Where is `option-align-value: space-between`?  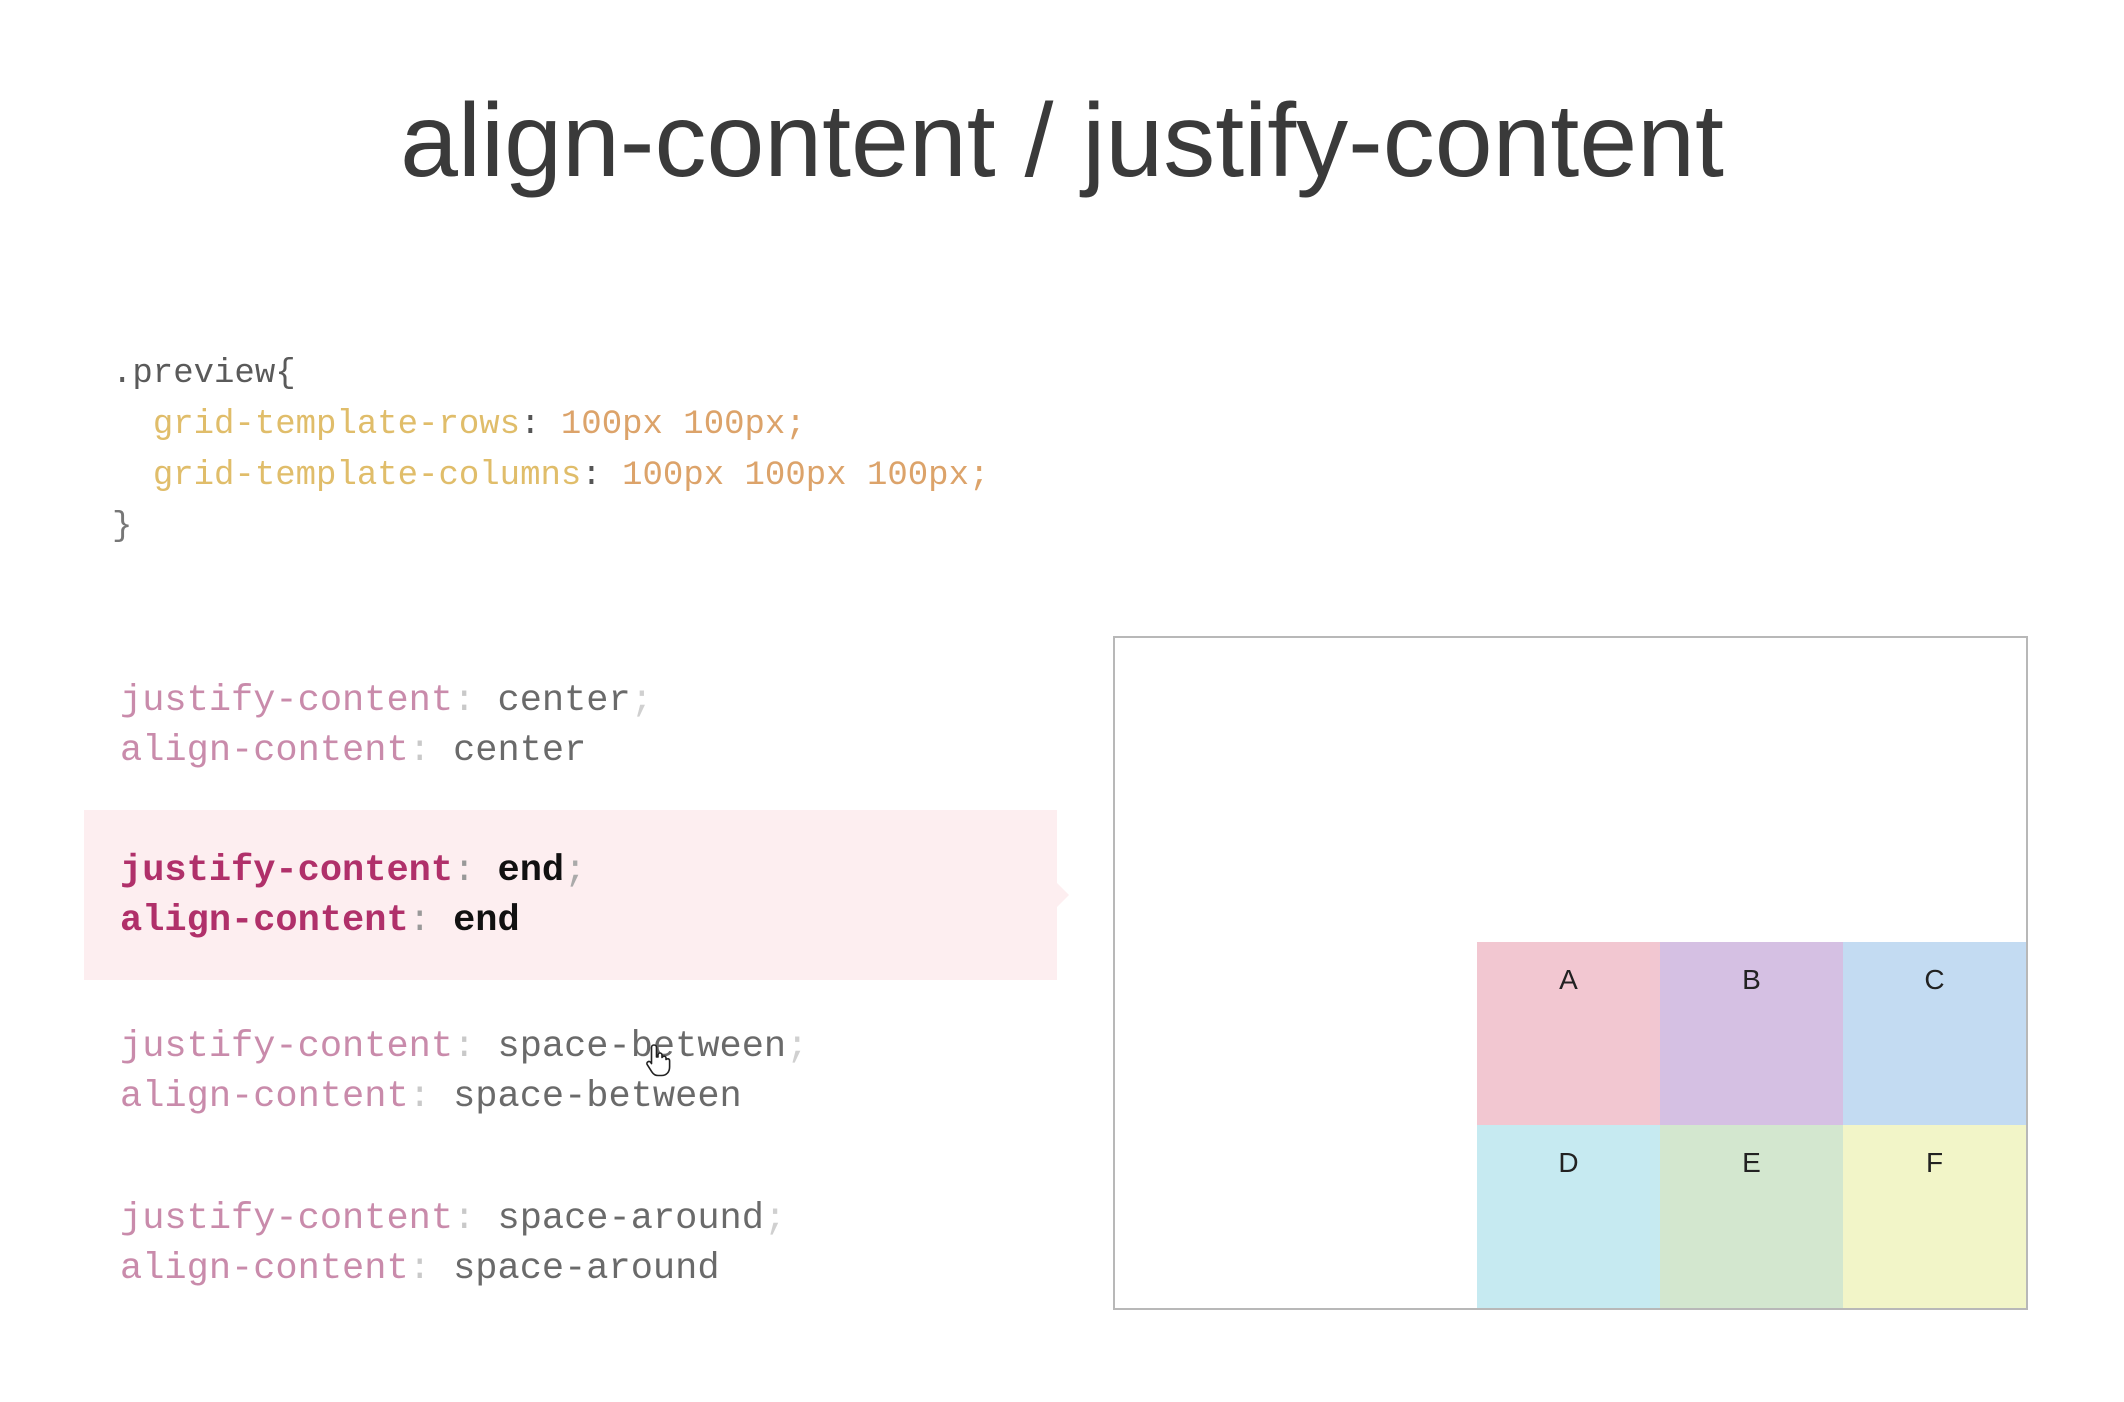
option-align-value: space-between is located at coordinates (597, 1097).